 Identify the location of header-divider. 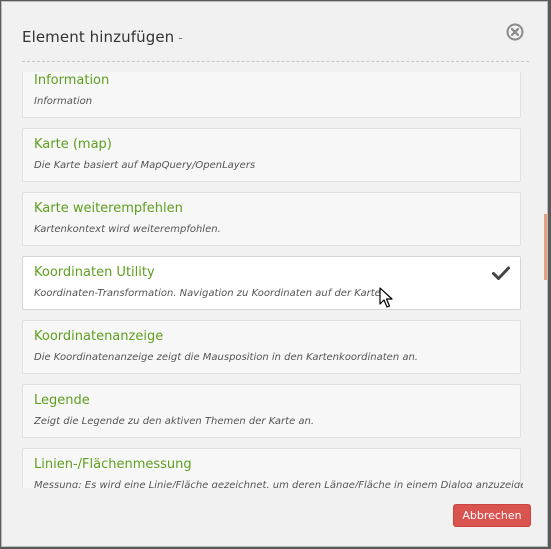
(275, 61).